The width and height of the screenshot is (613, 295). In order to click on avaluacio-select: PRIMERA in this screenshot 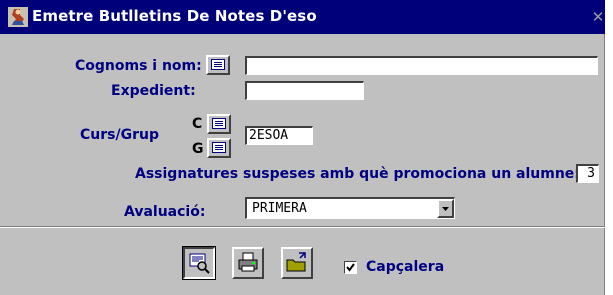, I will do `click(350, 208)`.